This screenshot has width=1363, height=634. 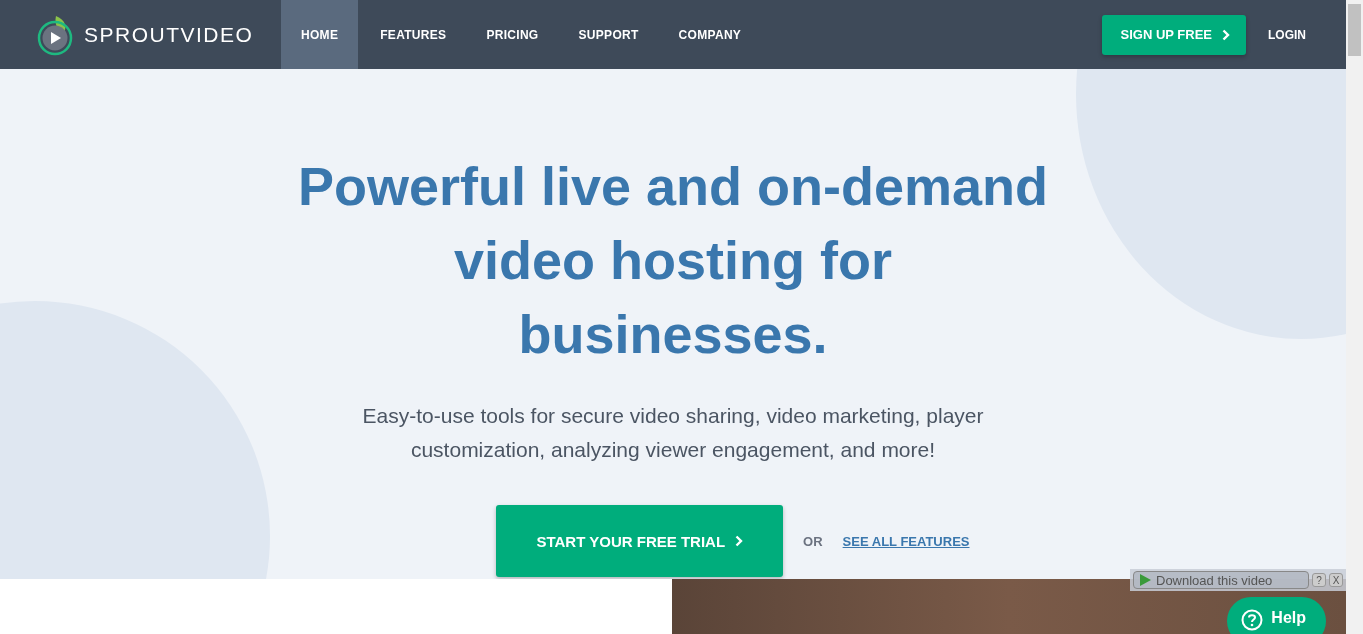 I want to click on sign-up-button: SIGN UP FREE, so click(x=1174, y=34).